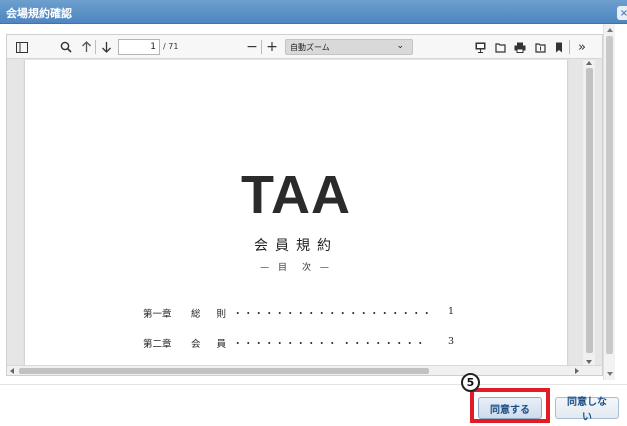 Image resolution: width=627 pixels, height=426 pixels. Describe the element at coordinates (310, 47) in the screenshot. I see `zoom-select-value: 自動ズーム` at that location.